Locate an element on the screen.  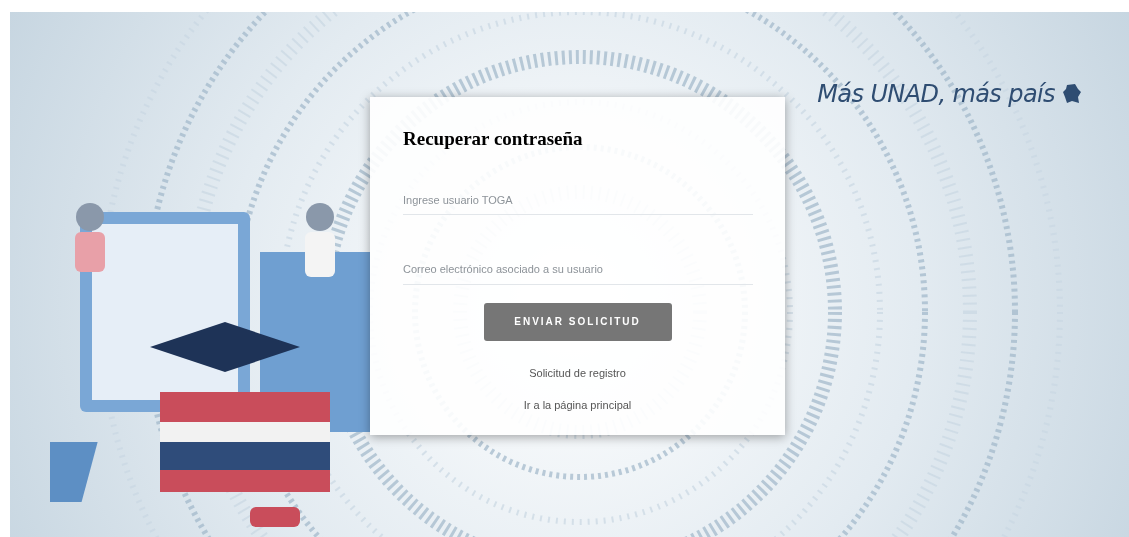
nav-link: Solicitud de registro is located at coordinates (577, 372).